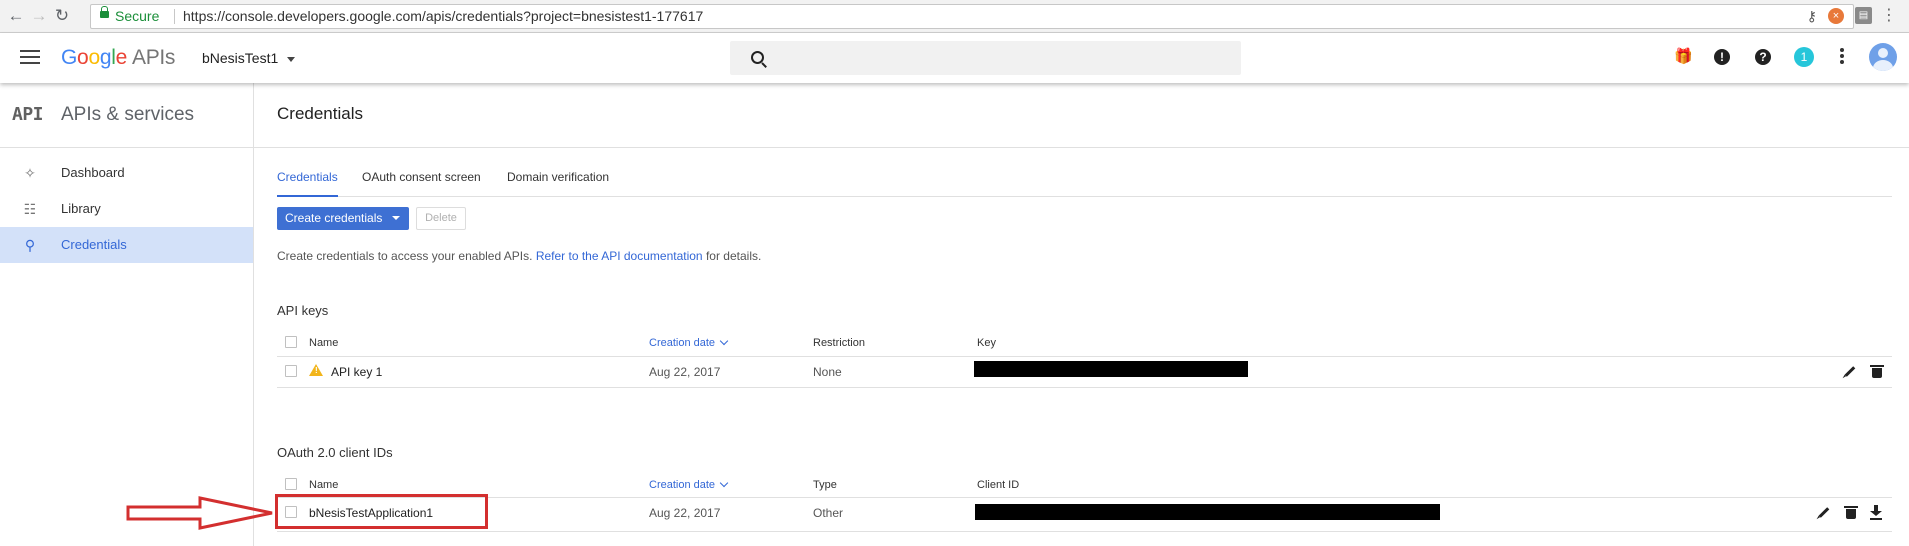 The image size is (1909, 546). I want to click on api-documentation-link: Refer to the API documentation, so click(619, 256).